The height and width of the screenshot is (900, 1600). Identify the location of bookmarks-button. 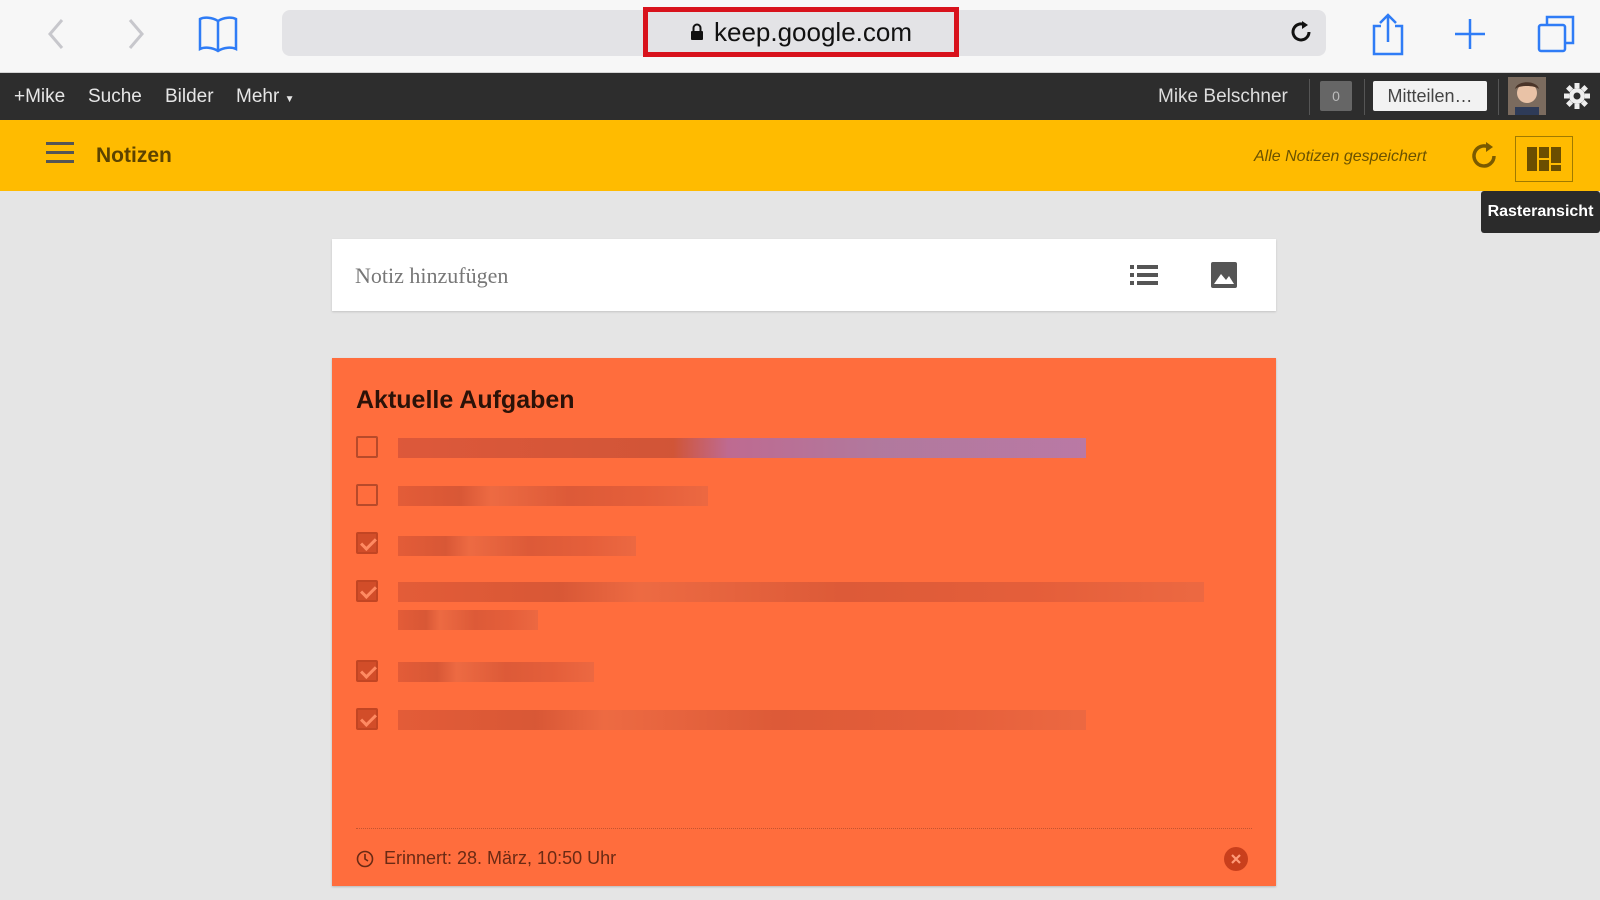
(218, 34).